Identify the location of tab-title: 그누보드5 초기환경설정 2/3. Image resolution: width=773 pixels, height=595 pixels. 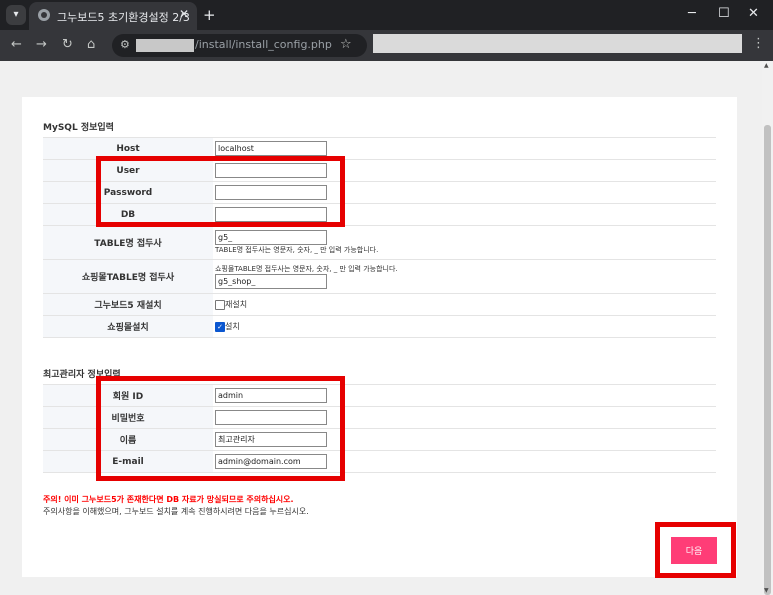
(123, 17).